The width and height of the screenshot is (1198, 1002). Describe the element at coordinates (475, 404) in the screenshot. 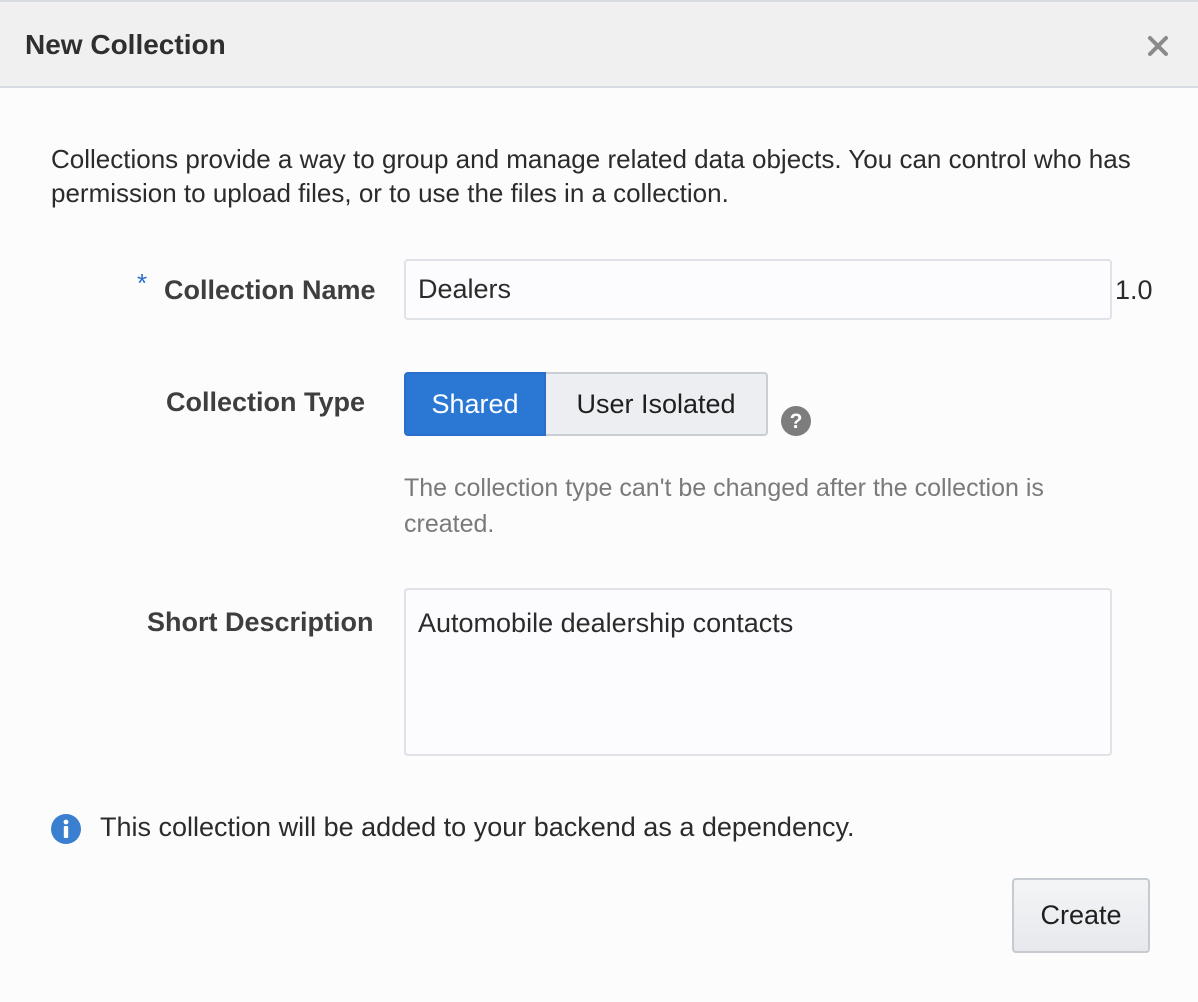

I see `shared-option-button: Shared` at that location.